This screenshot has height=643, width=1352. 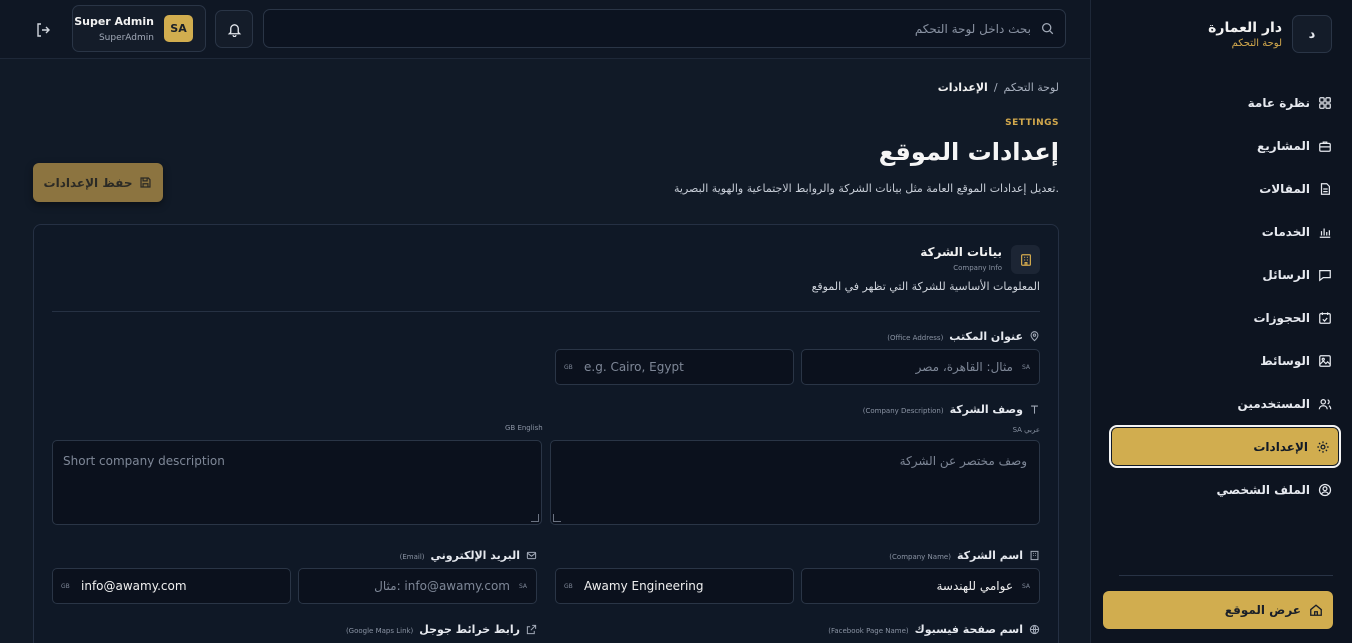 I want to click on card-subtitle: Company Info, so click(x=977, y=268).